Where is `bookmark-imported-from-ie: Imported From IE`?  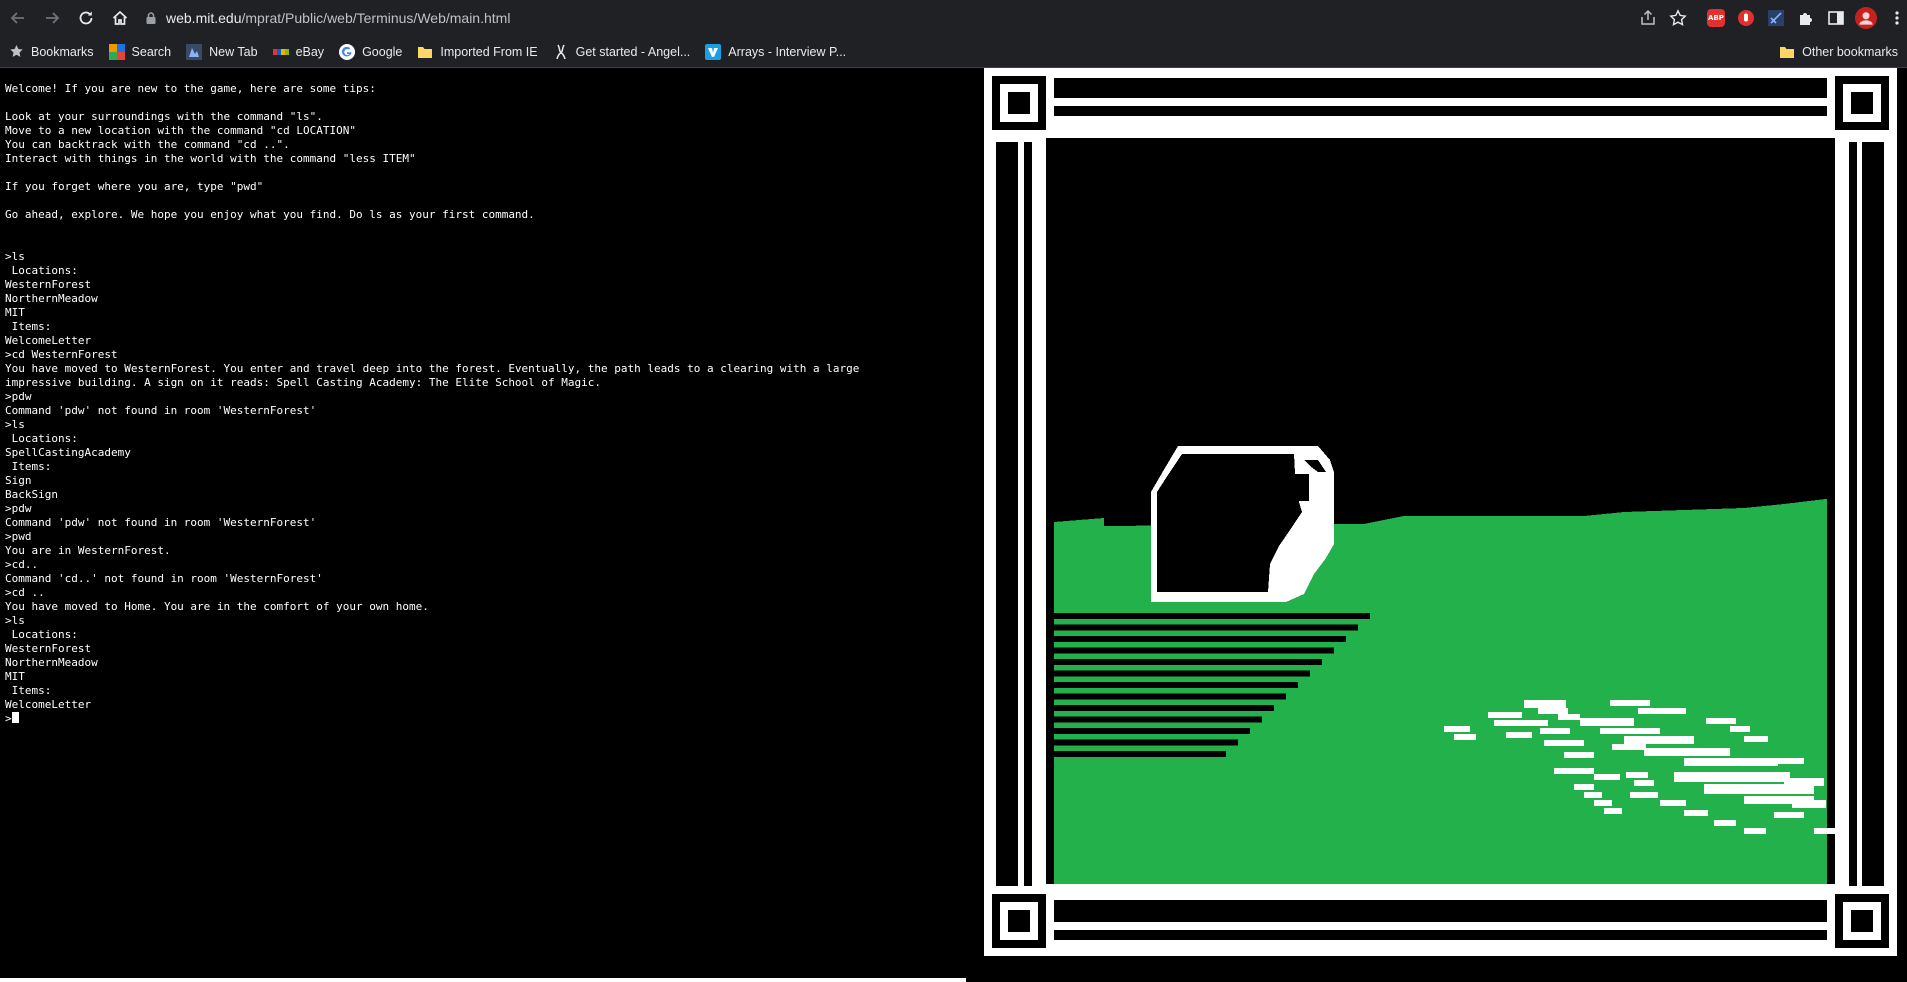 bookmark-imported-from-ie: Imported From IE is located at coordinates (476, 52).